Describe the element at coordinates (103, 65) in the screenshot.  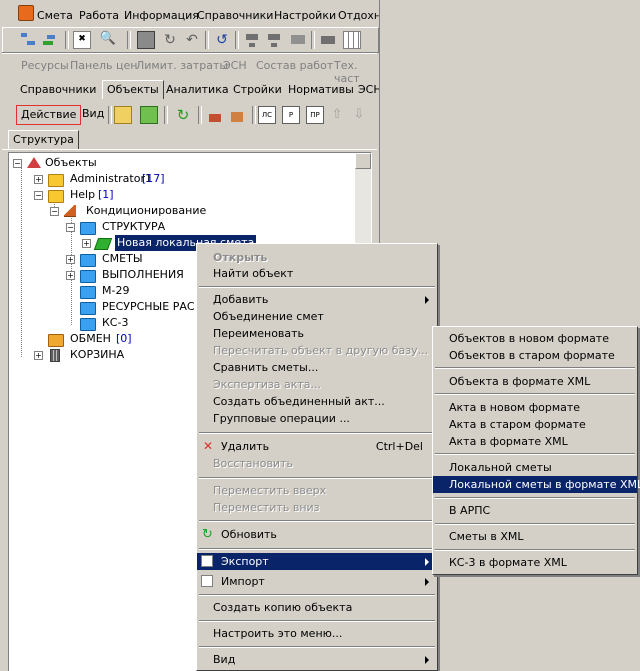
I see `toolbar-panel-cen: Панель цен` at that location.